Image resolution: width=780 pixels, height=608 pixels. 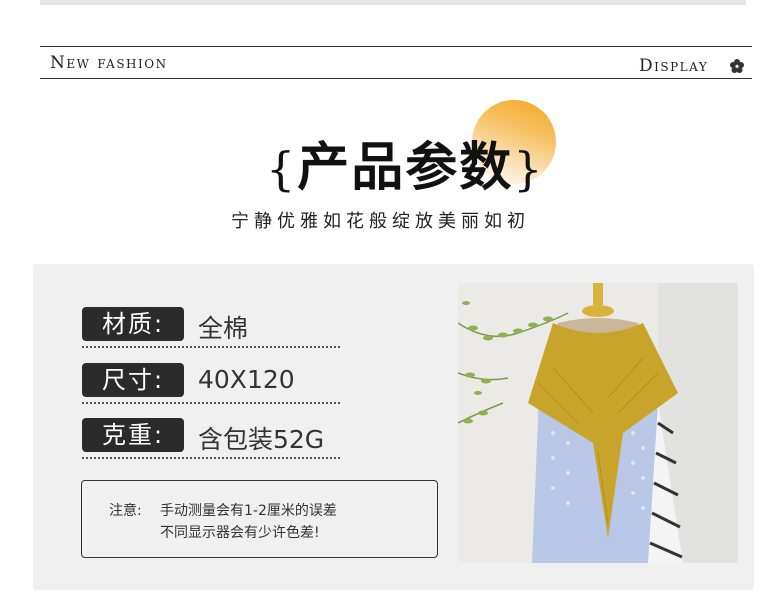 I want to click on note-line-2: 不同显示器会有少许色差!, so click(x=240, y=533).